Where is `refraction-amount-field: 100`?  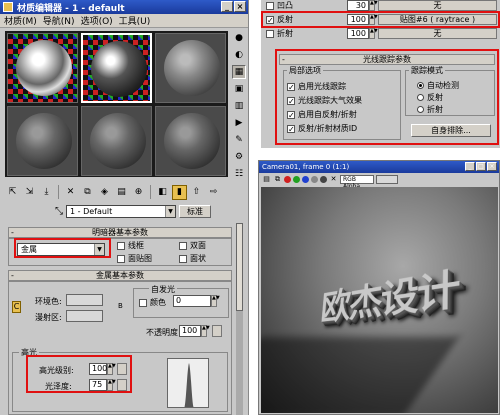
refraction-amount-field: 100 is located at coordinates (358, 33).